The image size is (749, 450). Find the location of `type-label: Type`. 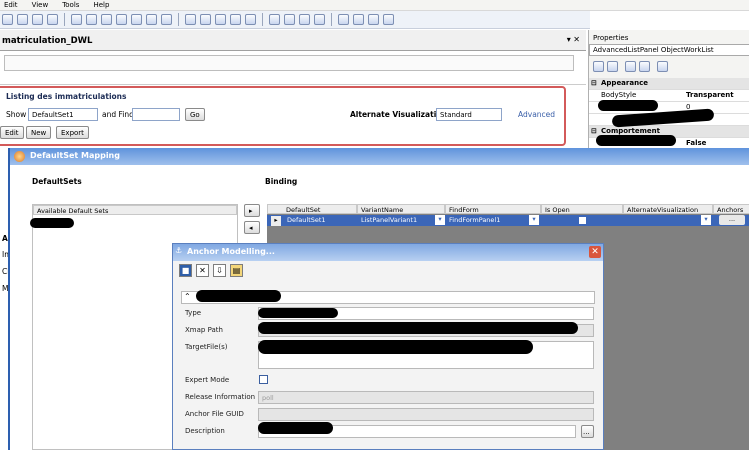

type-label: Type is located at coordinates (193, 313).